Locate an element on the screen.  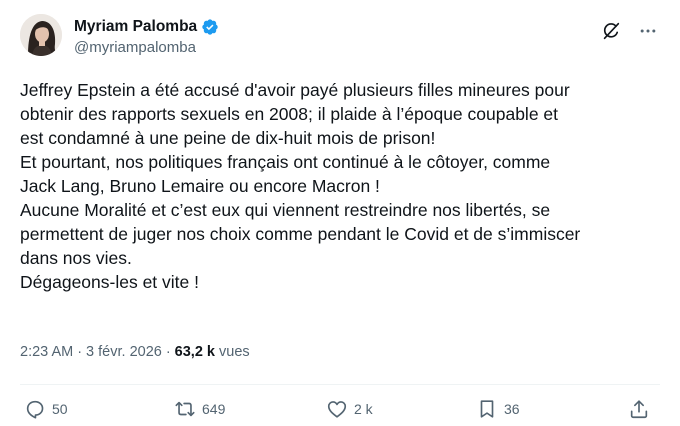
repost-button: 649 is located at coordinates (199, 409).